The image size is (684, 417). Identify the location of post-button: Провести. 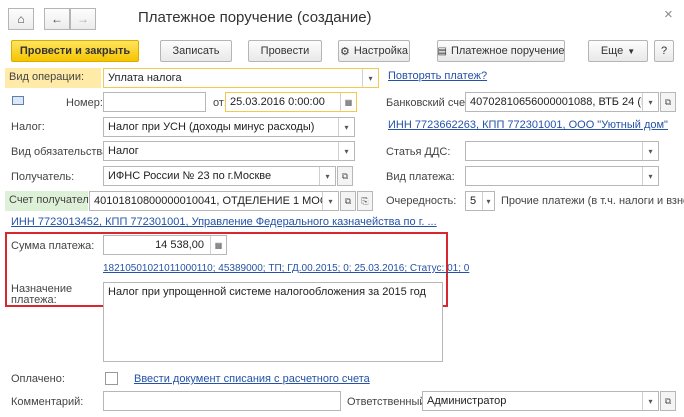
(285, 51).